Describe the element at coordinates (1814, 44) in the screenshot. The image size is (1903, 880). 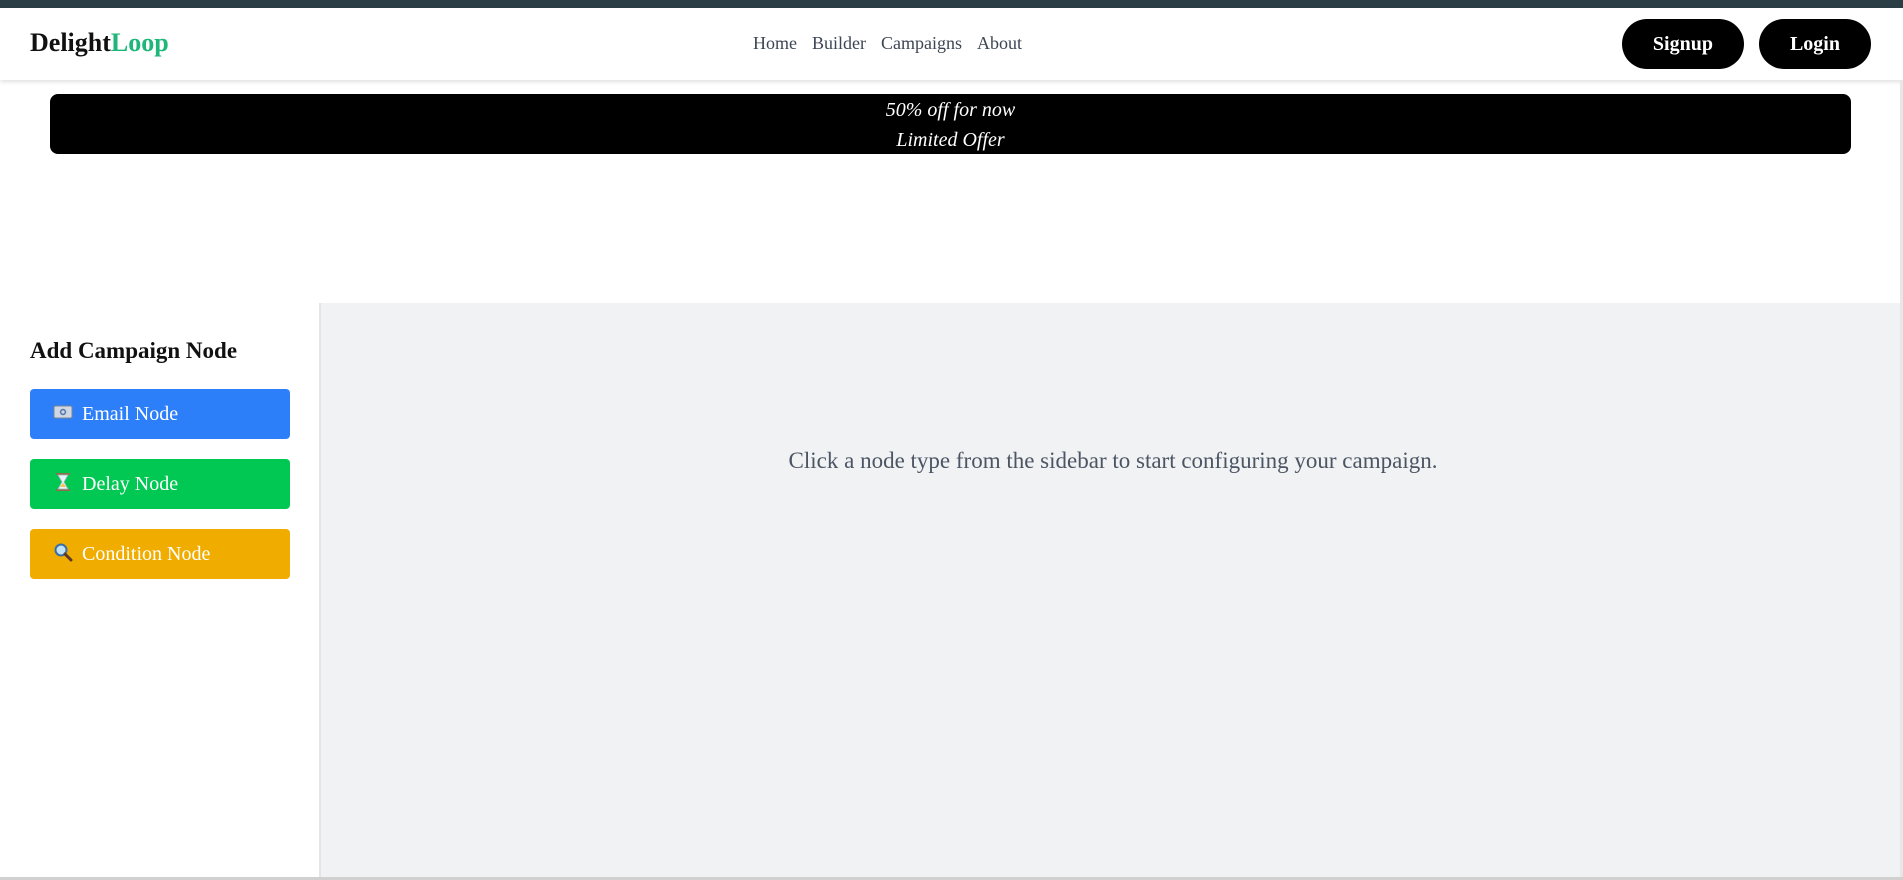
I see `login-button: Login` at that location.